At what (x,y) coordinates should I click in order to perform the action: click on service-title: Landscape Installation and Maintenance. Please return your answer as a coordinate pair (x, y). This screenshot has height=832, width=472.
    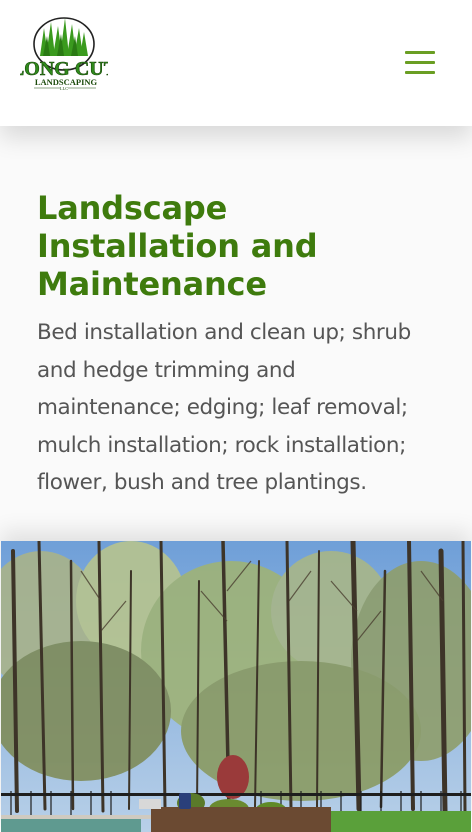
    Looking at the image, I should click on (177, 246).